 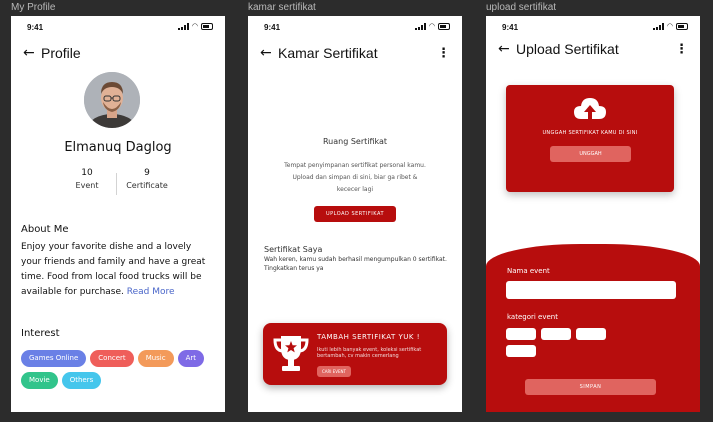 What do you see at coordinates (355, 141) in the screenshot?
I see `room-title: Ruang Sertifikat` at bounding box center [355, 141].